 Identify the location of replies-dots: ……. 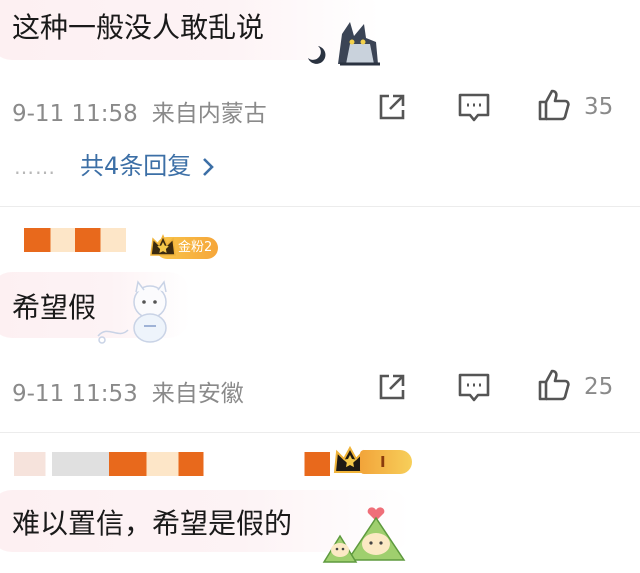
(35, 167).